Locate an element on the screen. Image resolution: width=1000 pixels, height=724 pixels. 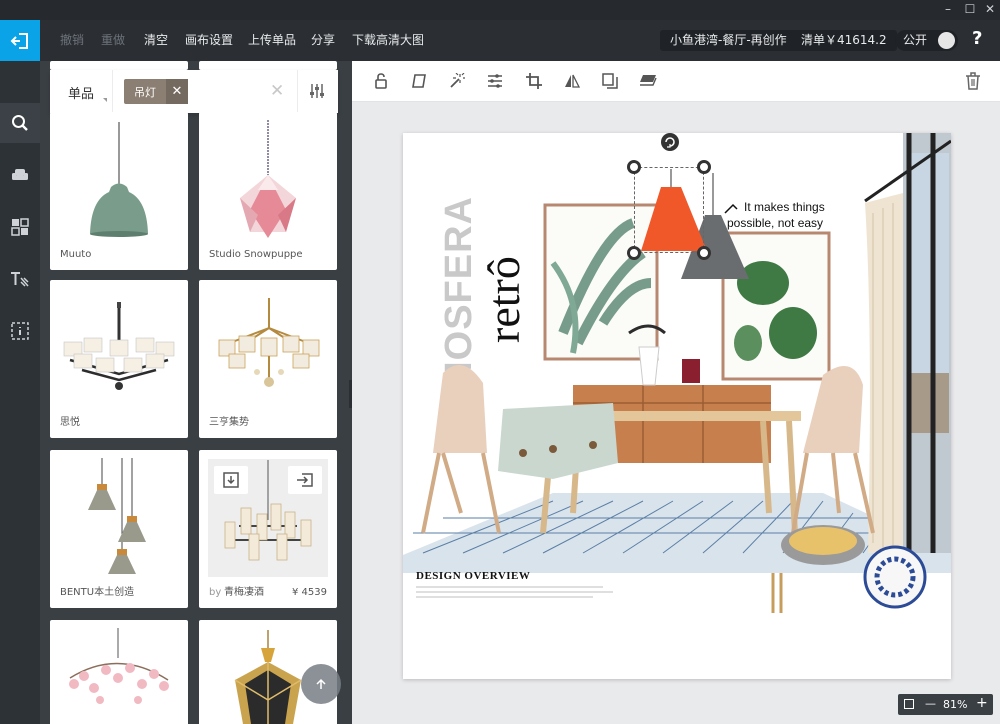
public-toggle: 公开 is located at coordinates (926, 40).